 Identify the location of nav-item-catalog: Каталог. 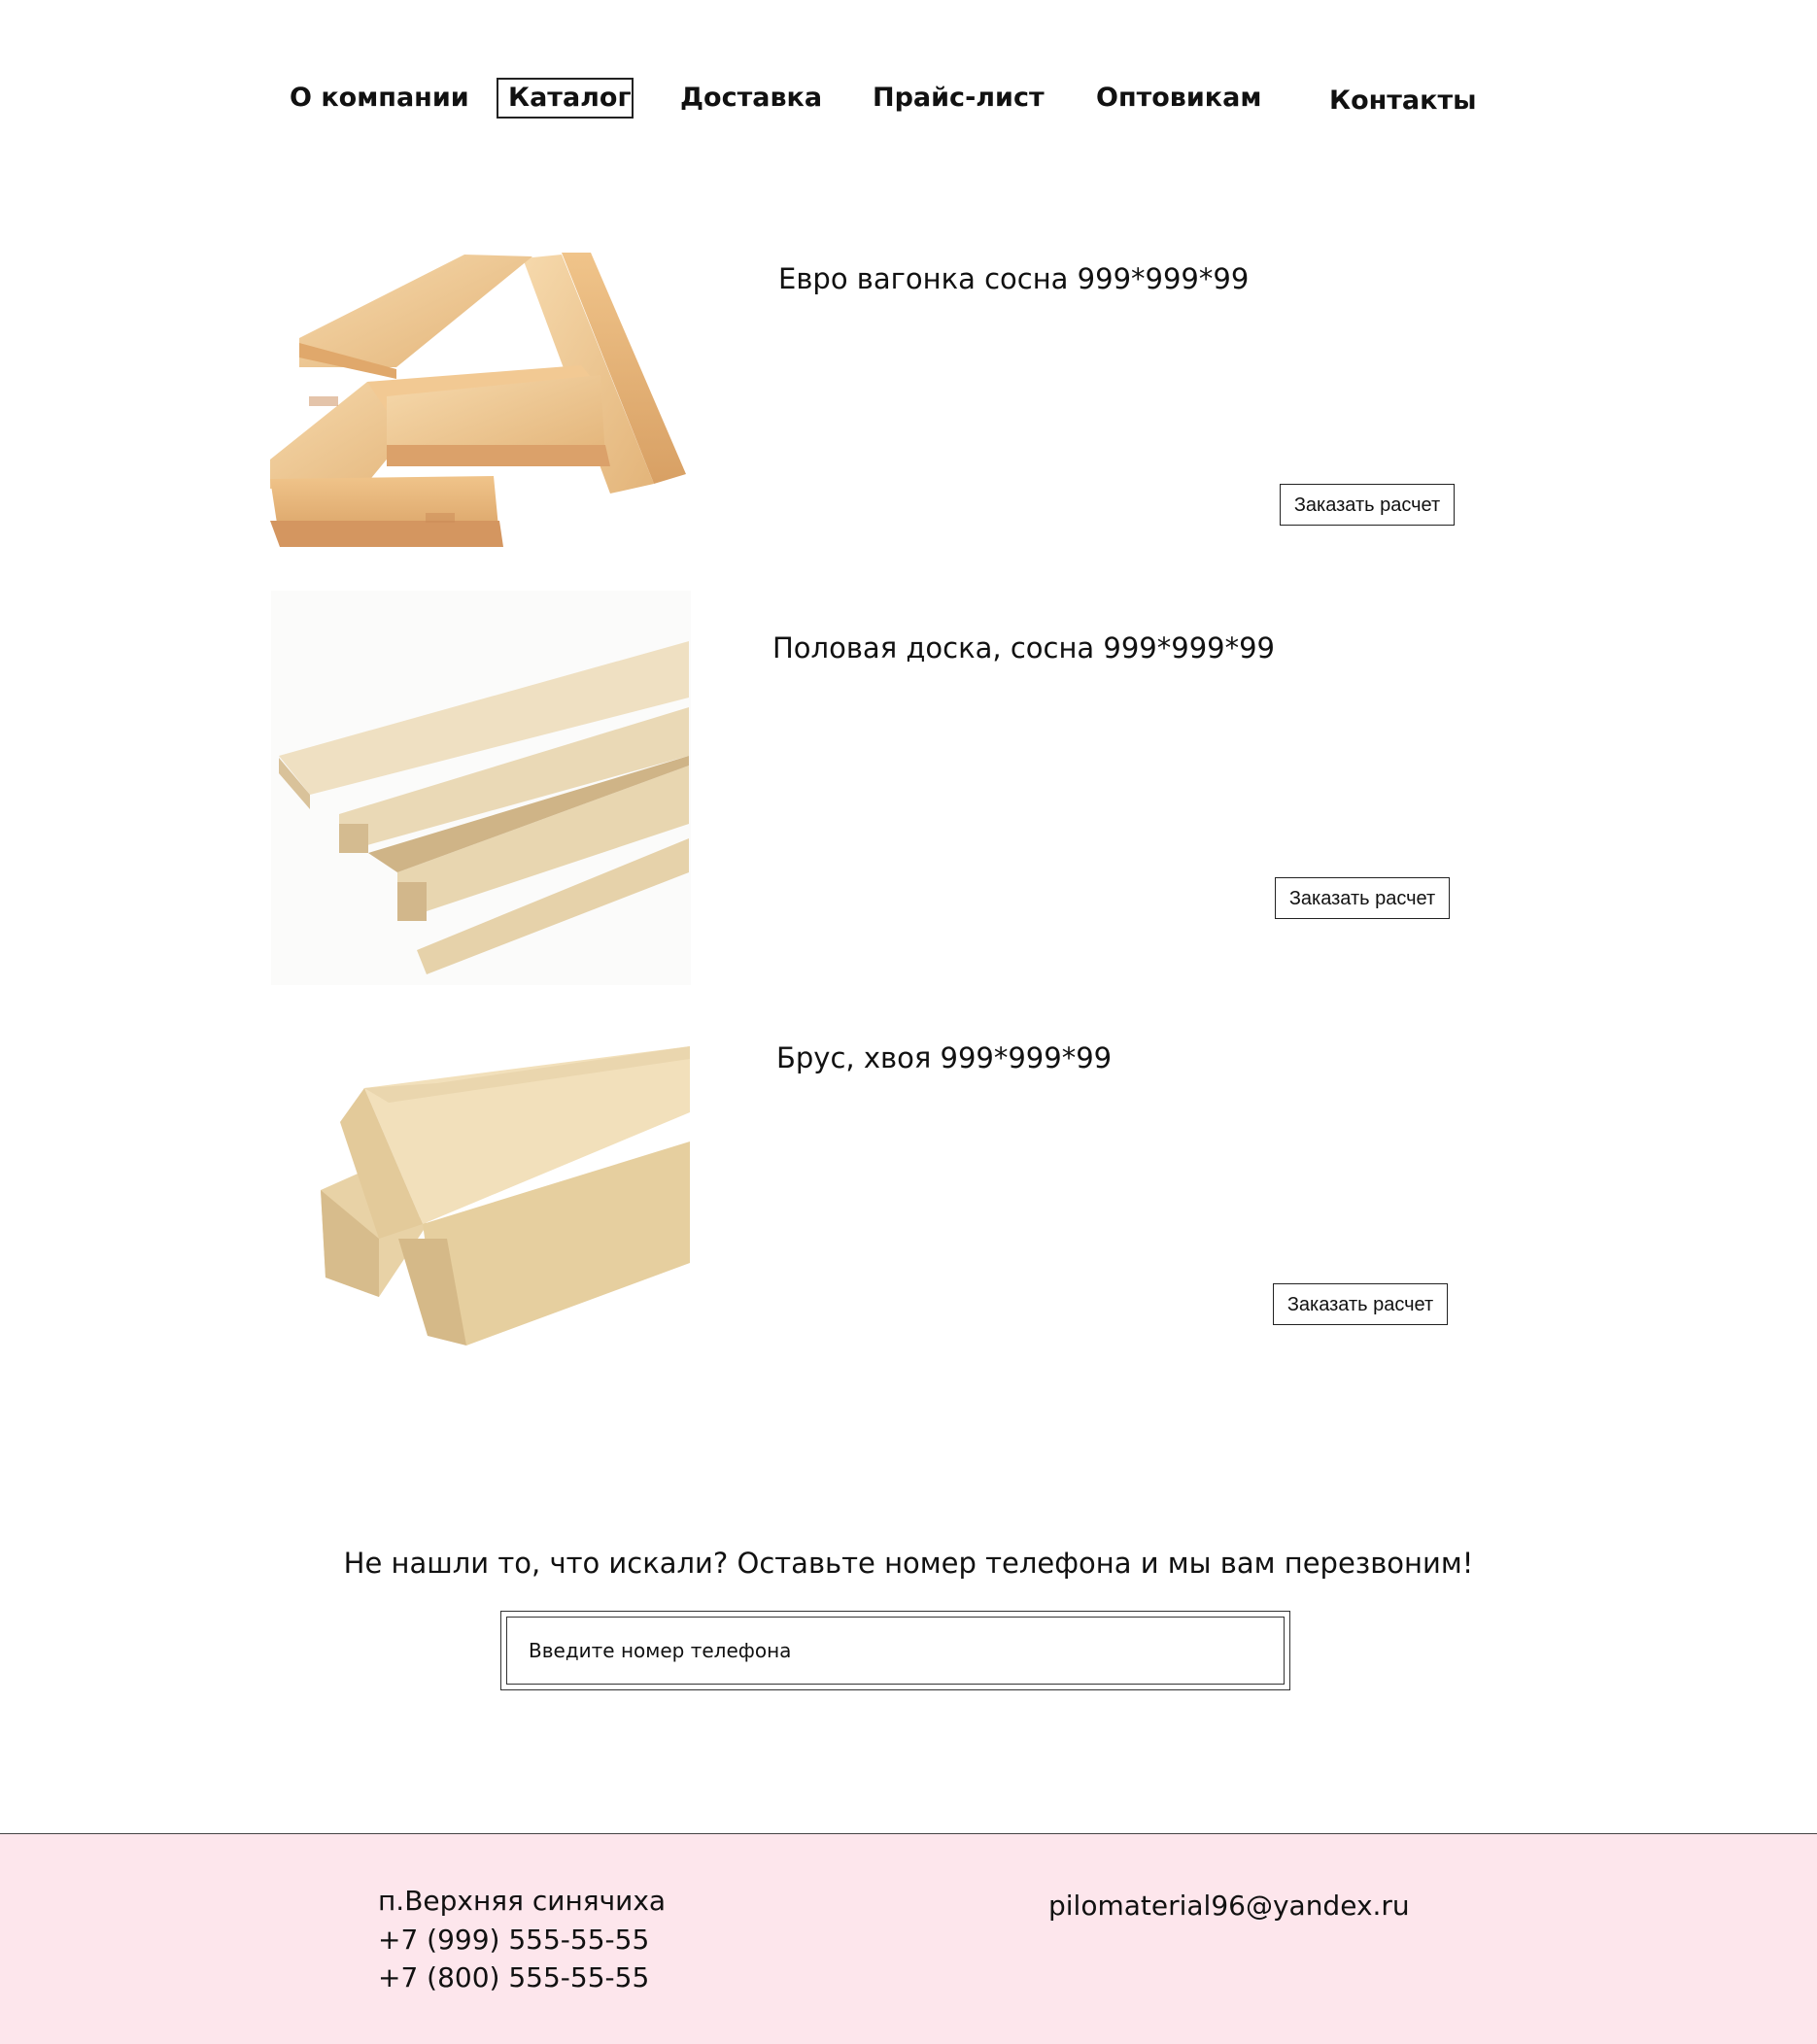
(565, 98).